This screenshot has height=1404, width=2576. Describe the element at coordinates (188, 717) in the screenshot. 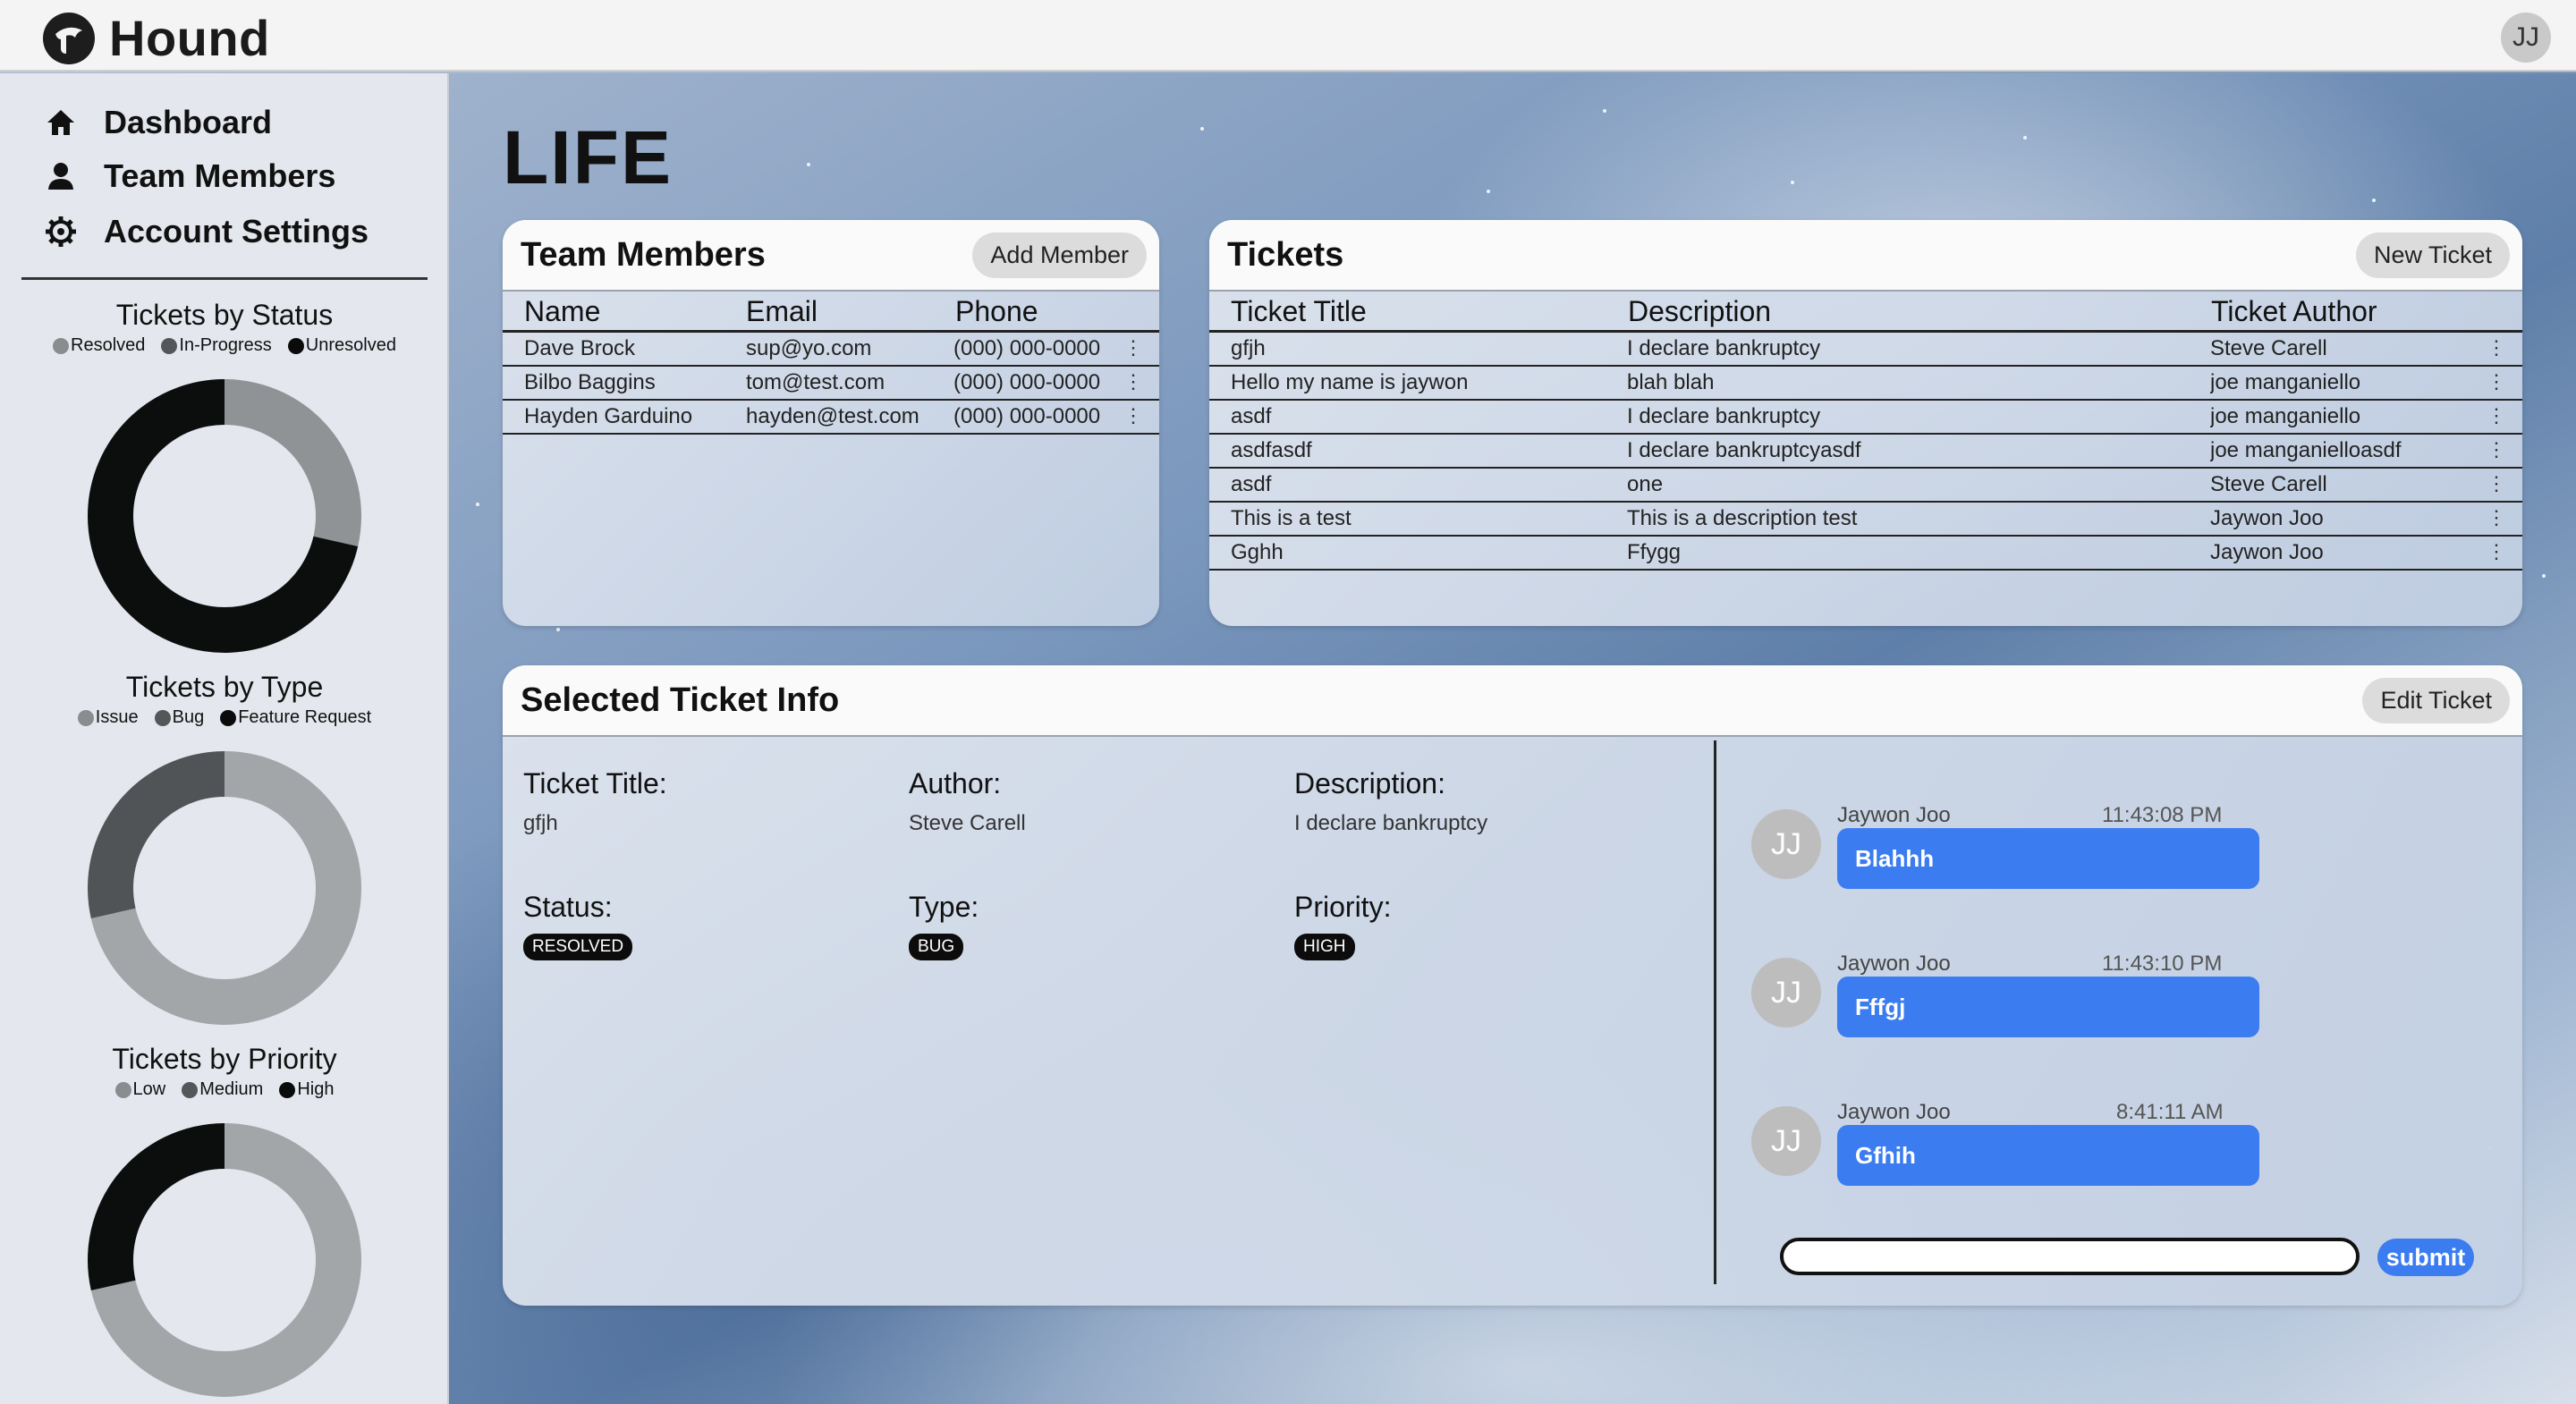

I see `legend-label: Bug` at that location.